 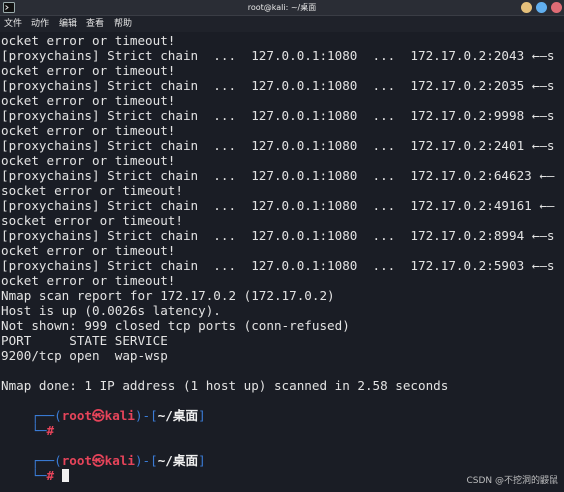 I want to click on window-title: root@kali: ~/桌面, so click(x=282, y=7).